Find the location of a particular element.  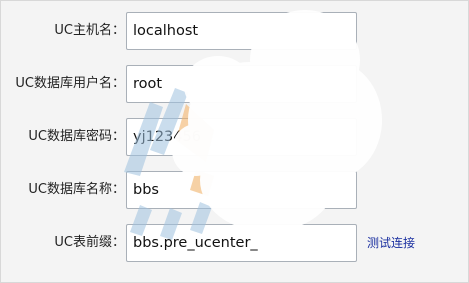

uc-db-user-label: UC数据库用户名： is located at coordinates (70, 83).